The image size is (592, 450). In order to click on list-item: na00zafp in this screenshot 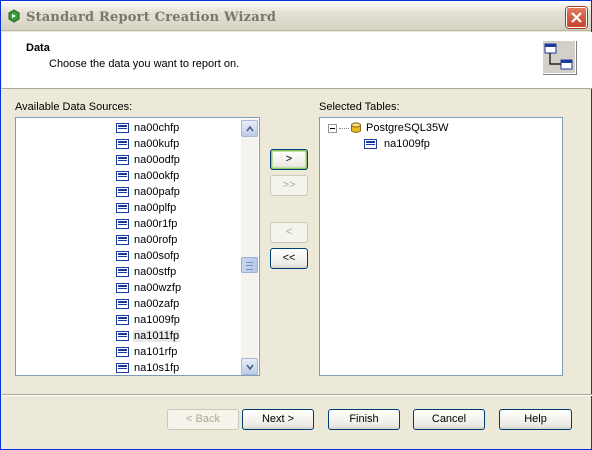, I will do `click(149, 304)`.